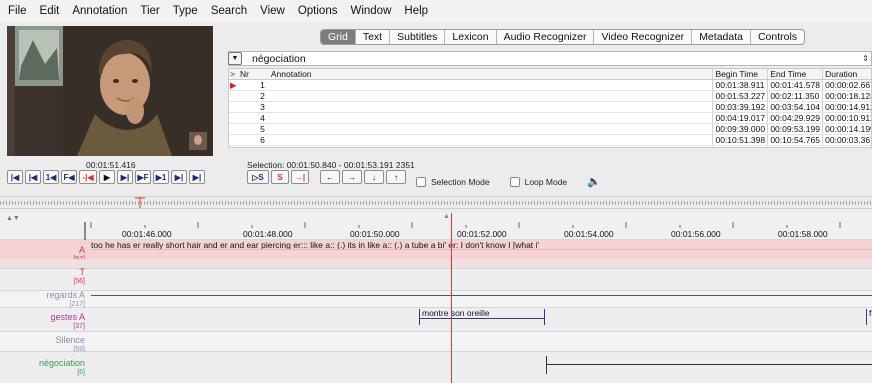 The height and width of the screenshot is (383, 872). I want to click on tab-audio-recognizer: Audio Recognizer, so click(546, 37).